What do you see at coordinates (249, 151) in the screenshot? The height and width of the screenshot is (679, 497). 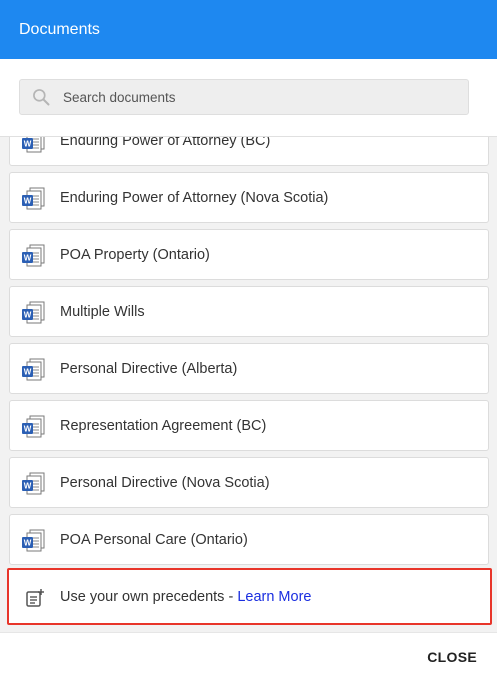 I see `document-item: W Enduring Power of Attorney (BC)` at bounding box center [249, 151].